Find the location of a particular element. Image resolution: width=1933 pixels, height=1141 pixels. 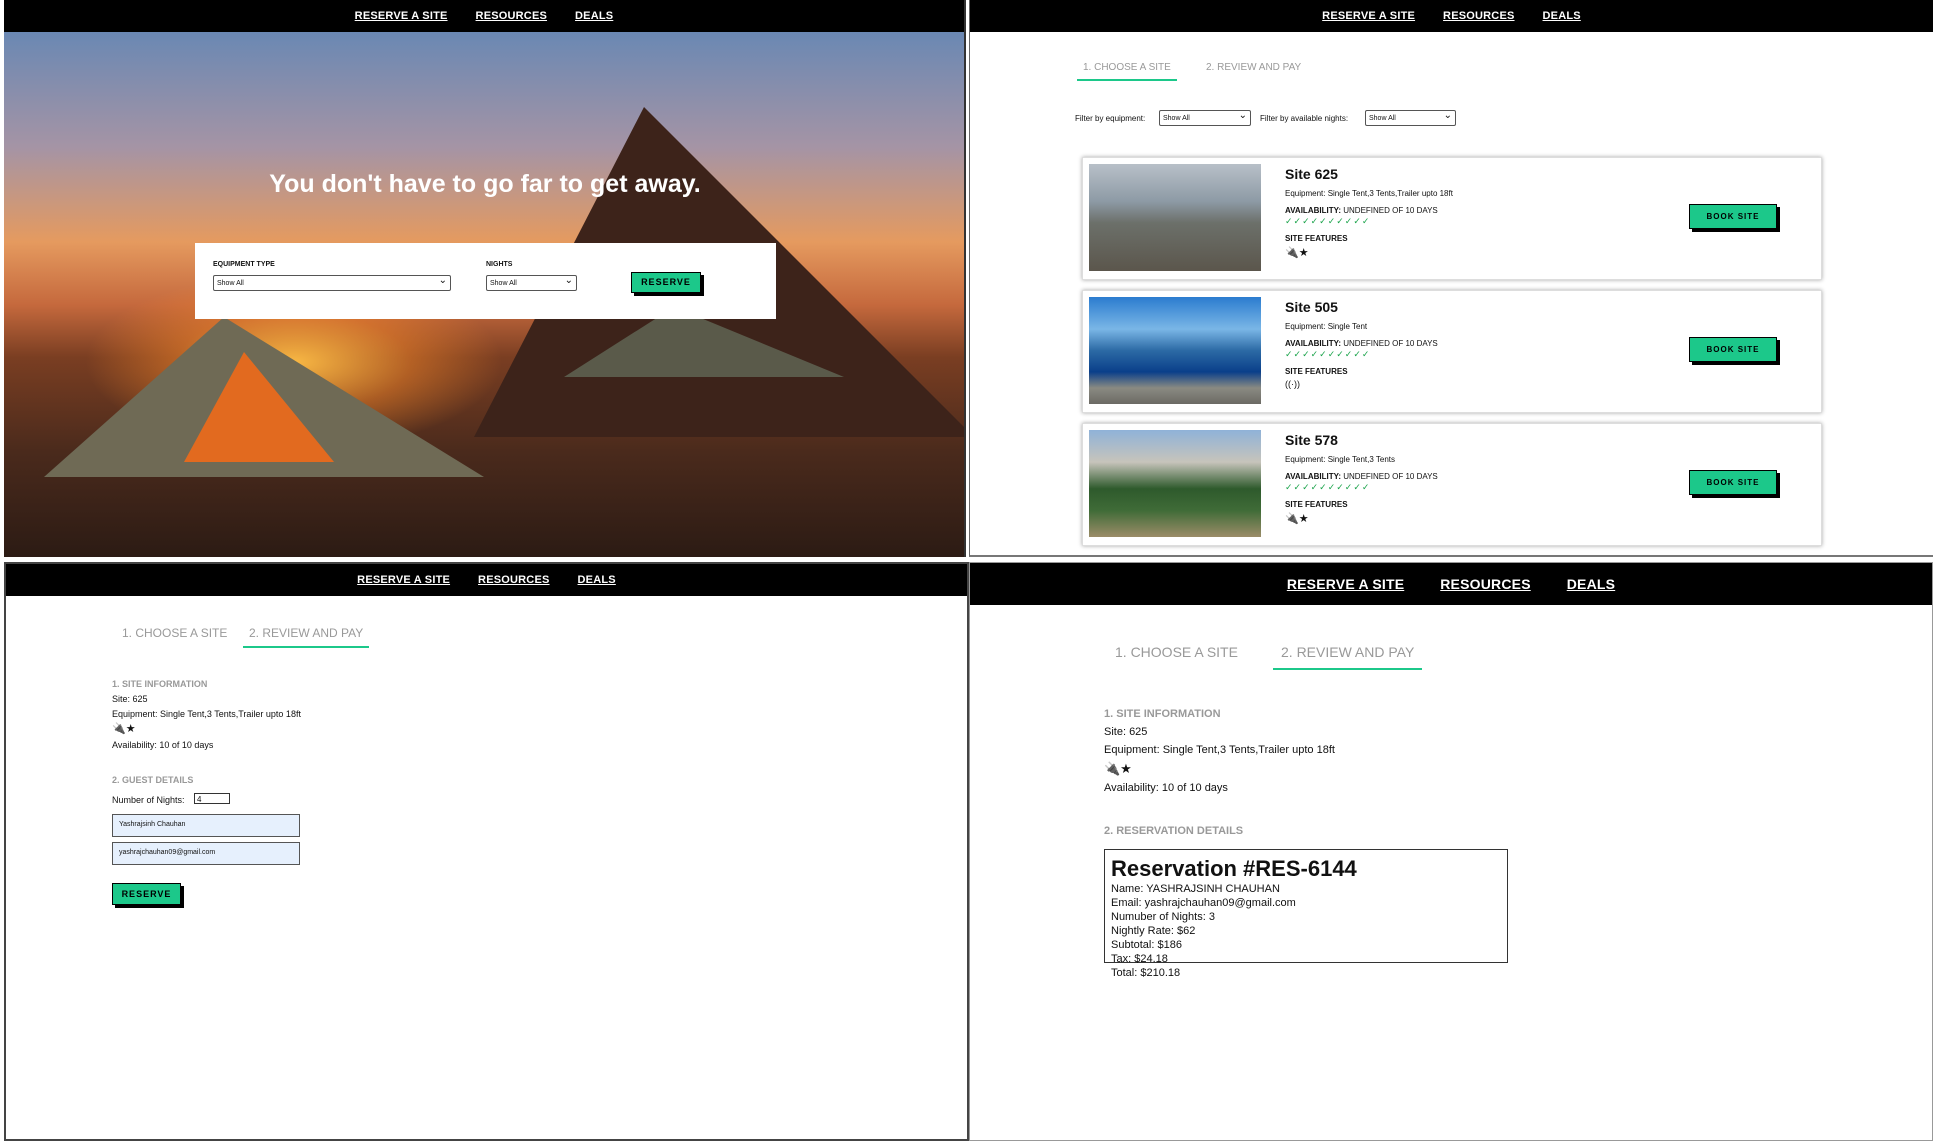

filter-equipment-select: Show All is located at coordinates (1205, 117).